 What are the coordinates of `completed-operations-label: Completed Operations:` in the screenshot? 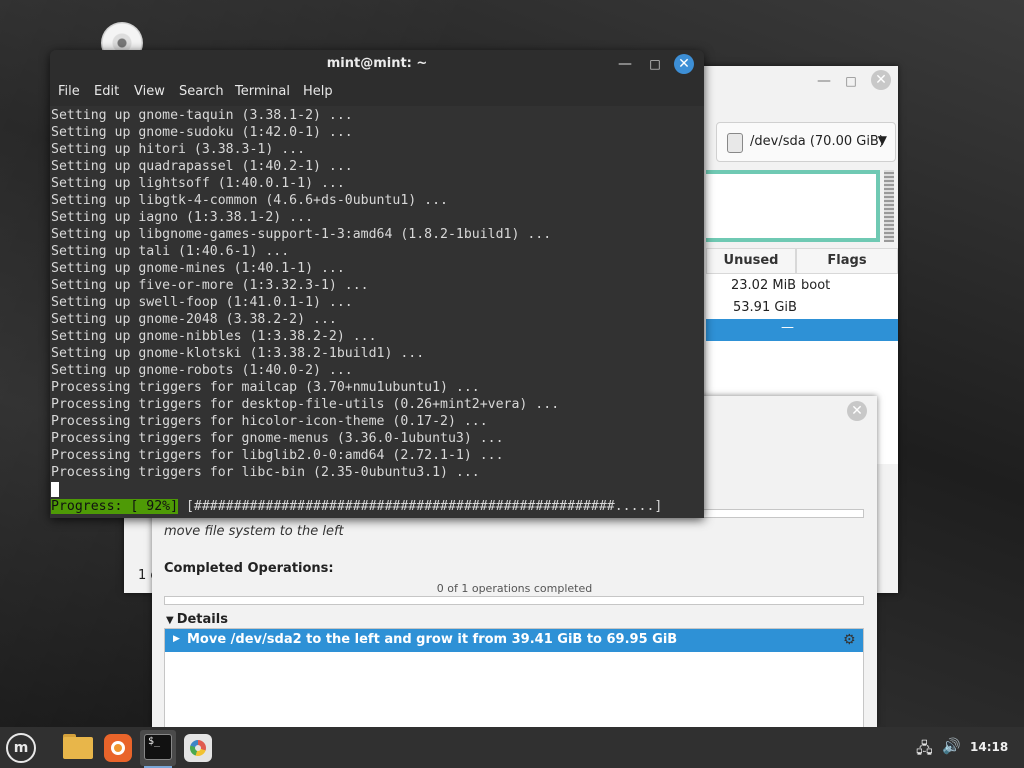 It's located at (249, 568).